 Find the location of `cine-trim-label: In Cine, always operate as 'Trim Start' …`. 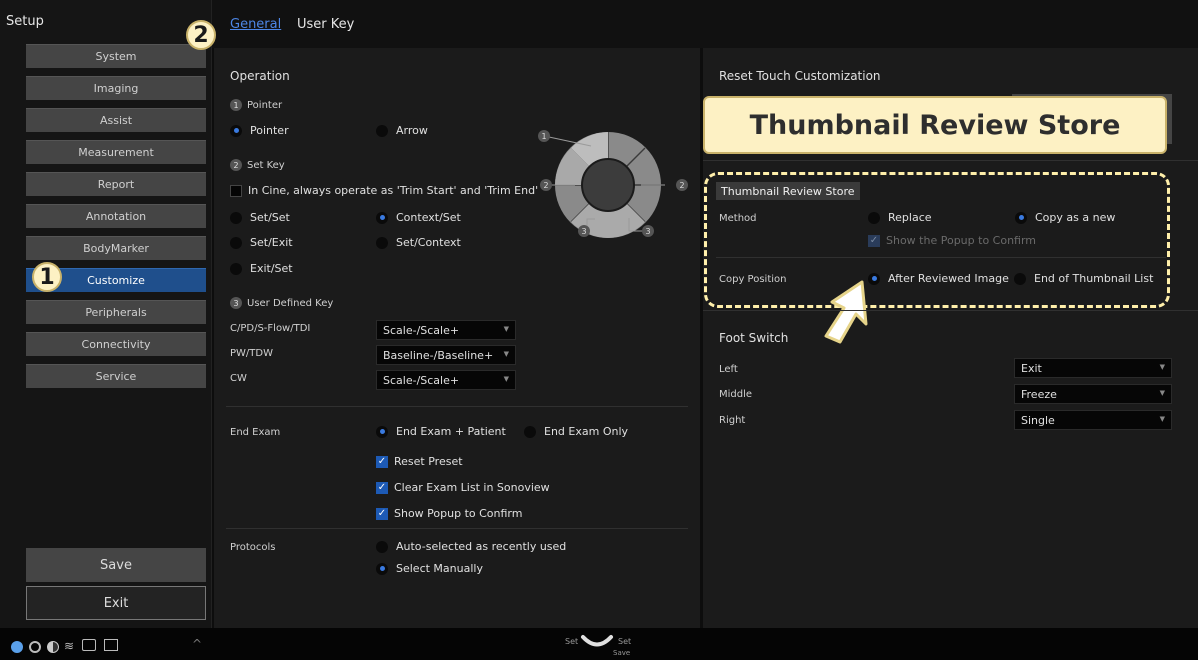

cine-trim-label: In Cine, always operate as 'Trim Start' … is located at coordinates (393, 190).